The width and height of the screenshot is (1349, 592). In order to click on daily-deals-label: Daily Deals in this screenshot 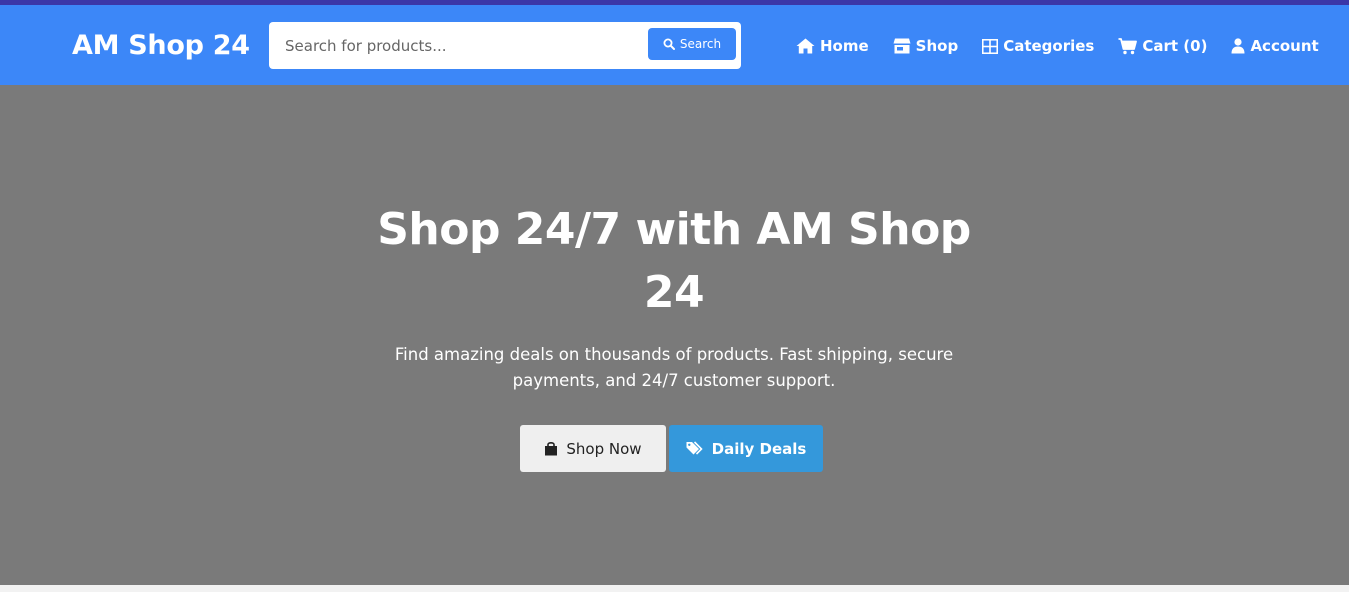, I will do `click(759, 448)`.